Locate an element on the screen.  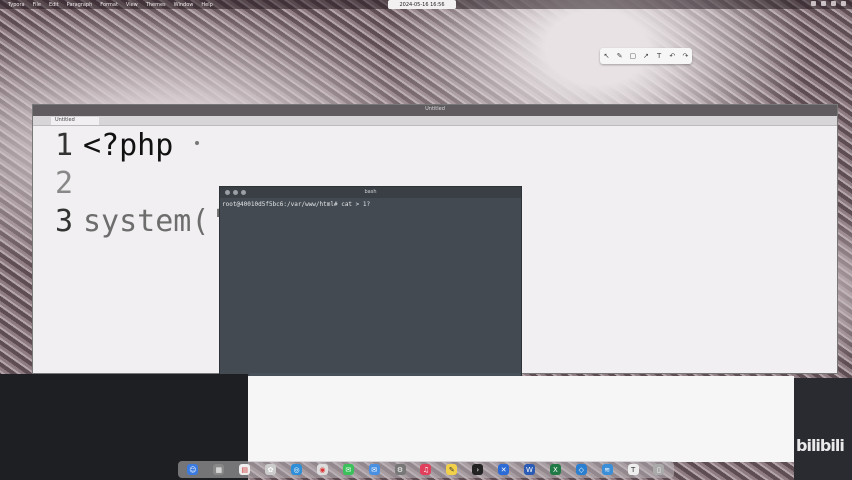
line-number: 3 is located at coordinates (64, 221).